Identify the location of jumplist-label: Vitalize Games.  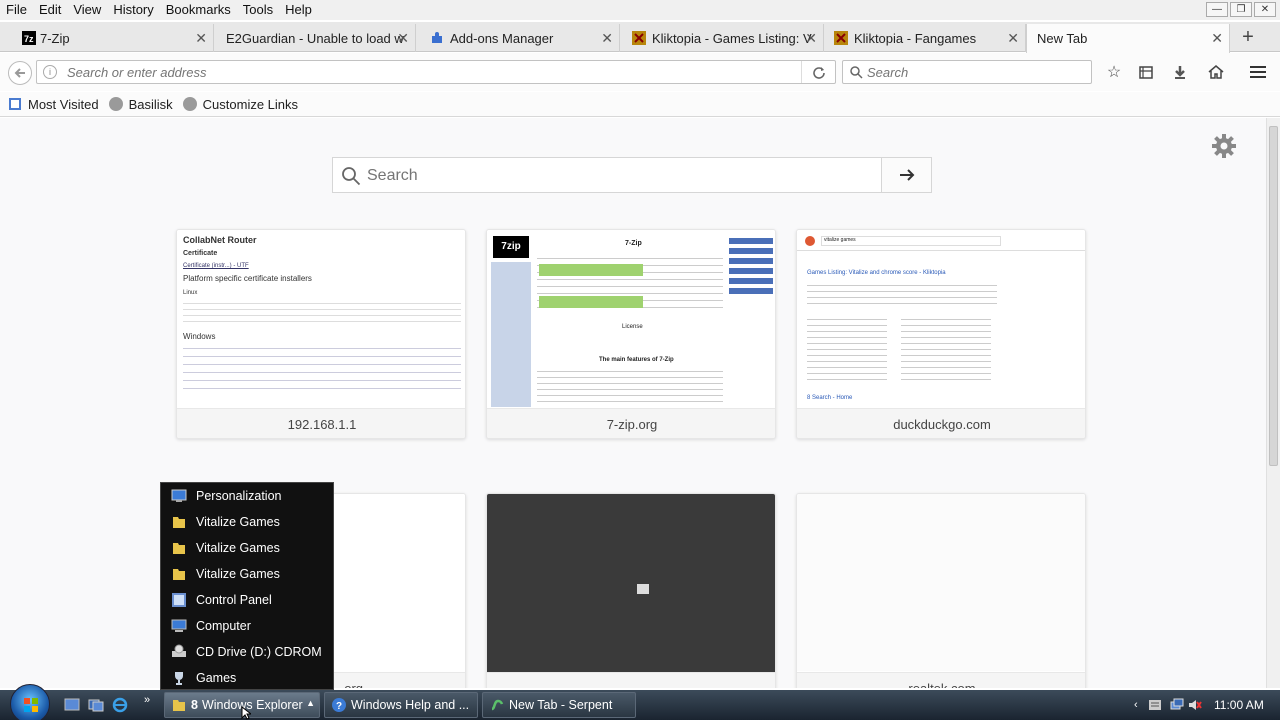
(238, 522).